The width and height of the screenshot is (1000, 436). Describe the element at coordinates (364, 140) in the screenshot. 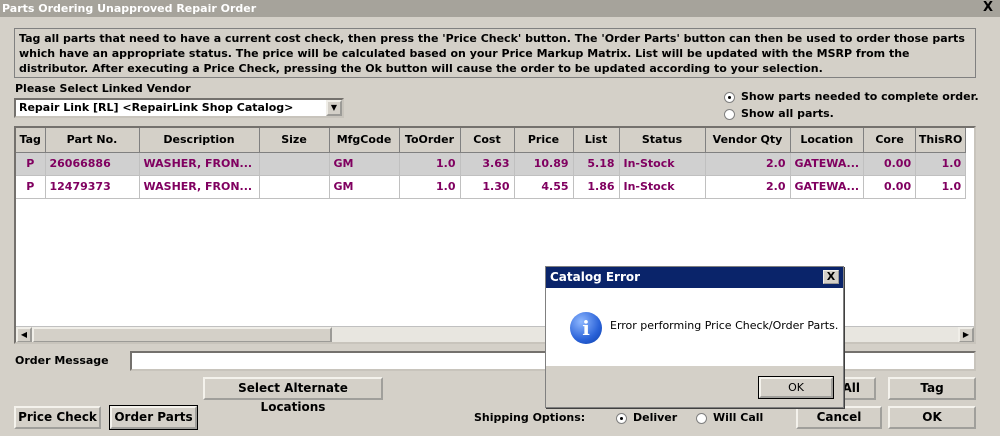

I see `col-header-mfgcode: MfgCode` at that location.